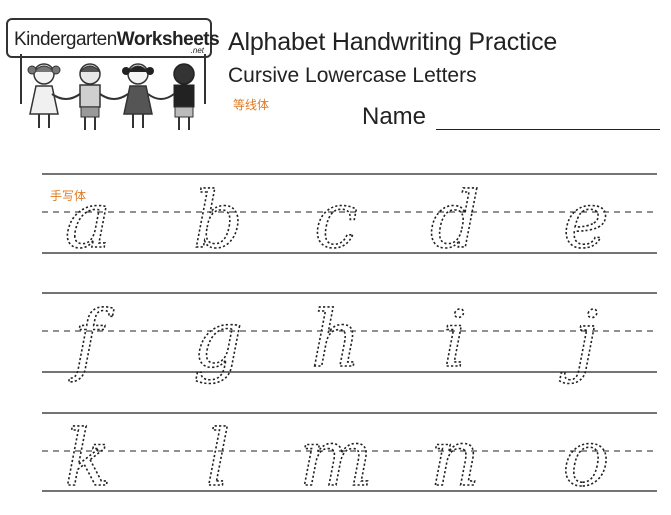 Image resolution: width=671 pixels, height=515 pixels. I want to click on tracing-letter: e, so click(586, 221).